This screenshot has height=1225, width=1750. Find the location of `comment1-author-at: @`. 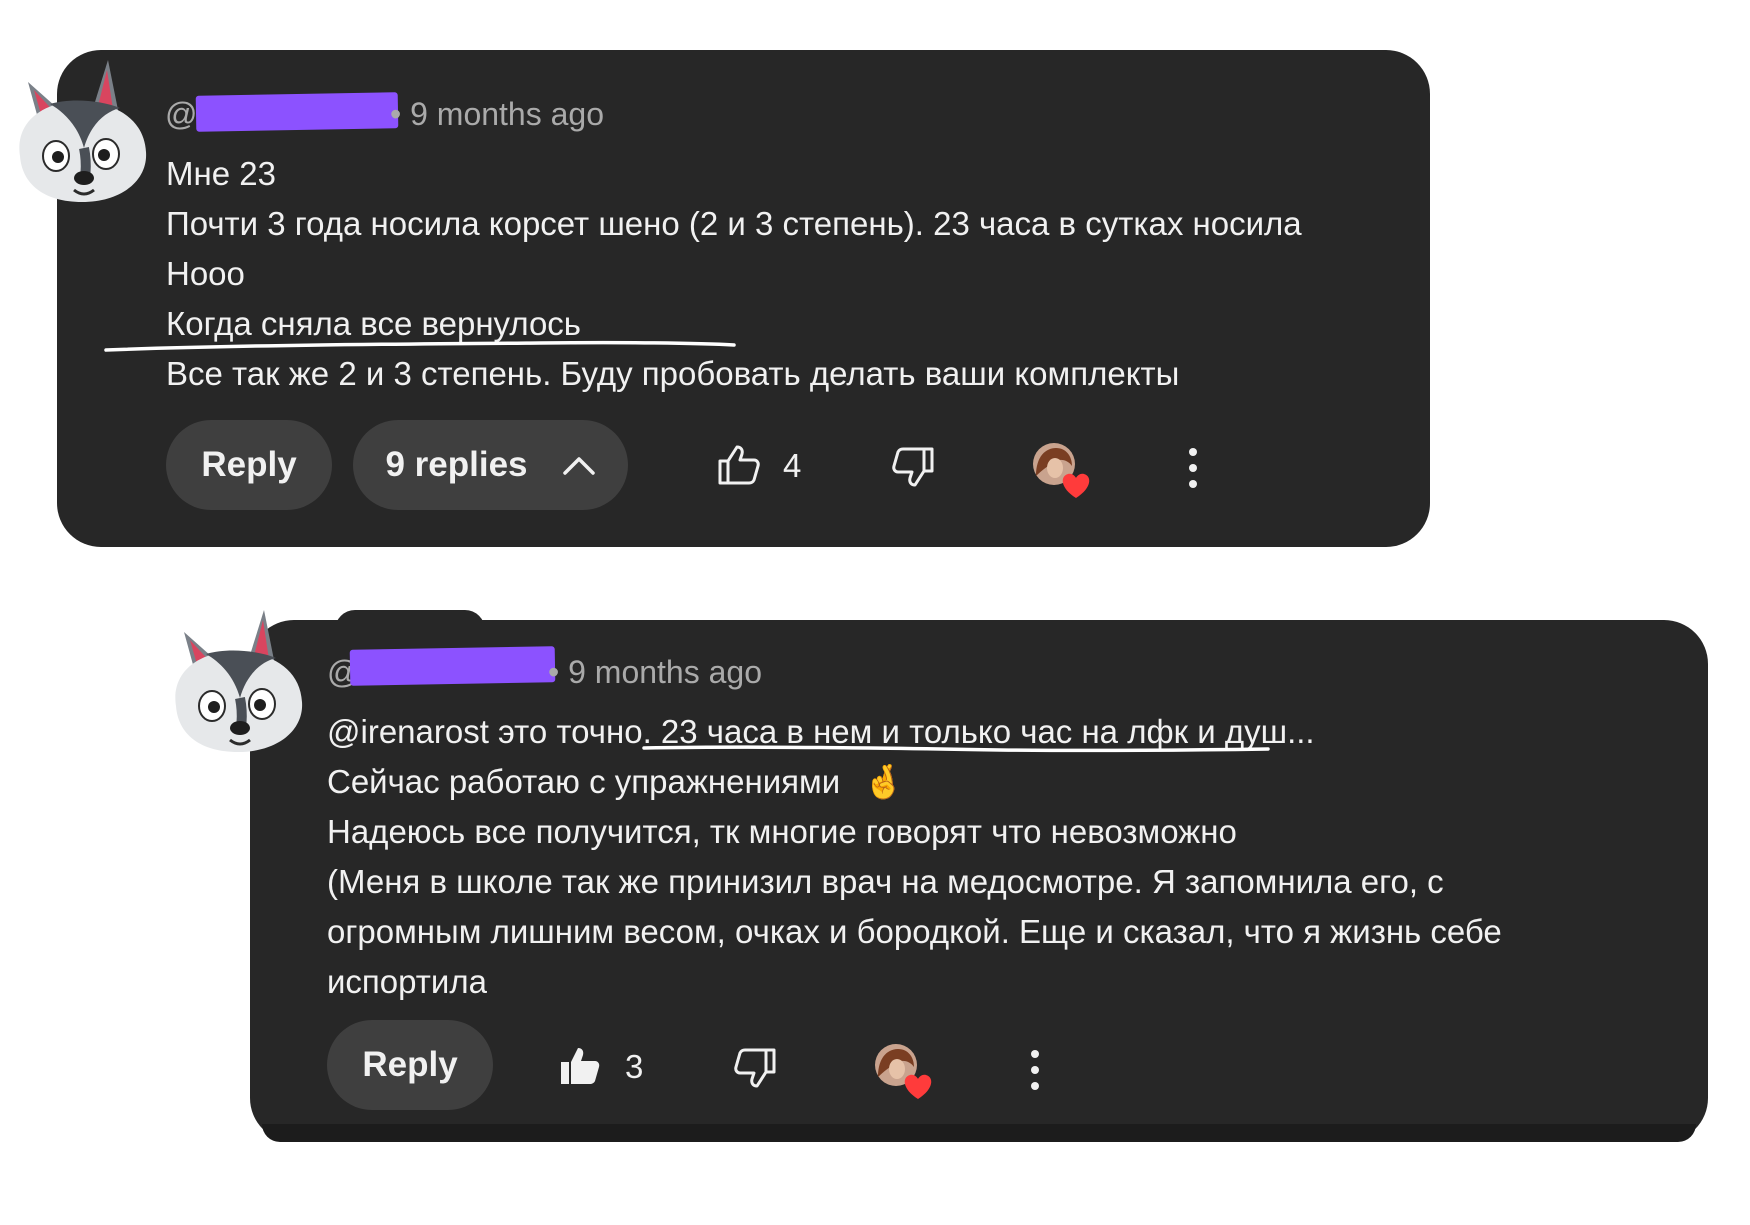

comment1-author-at: @ is located at coordinates (181, 114).